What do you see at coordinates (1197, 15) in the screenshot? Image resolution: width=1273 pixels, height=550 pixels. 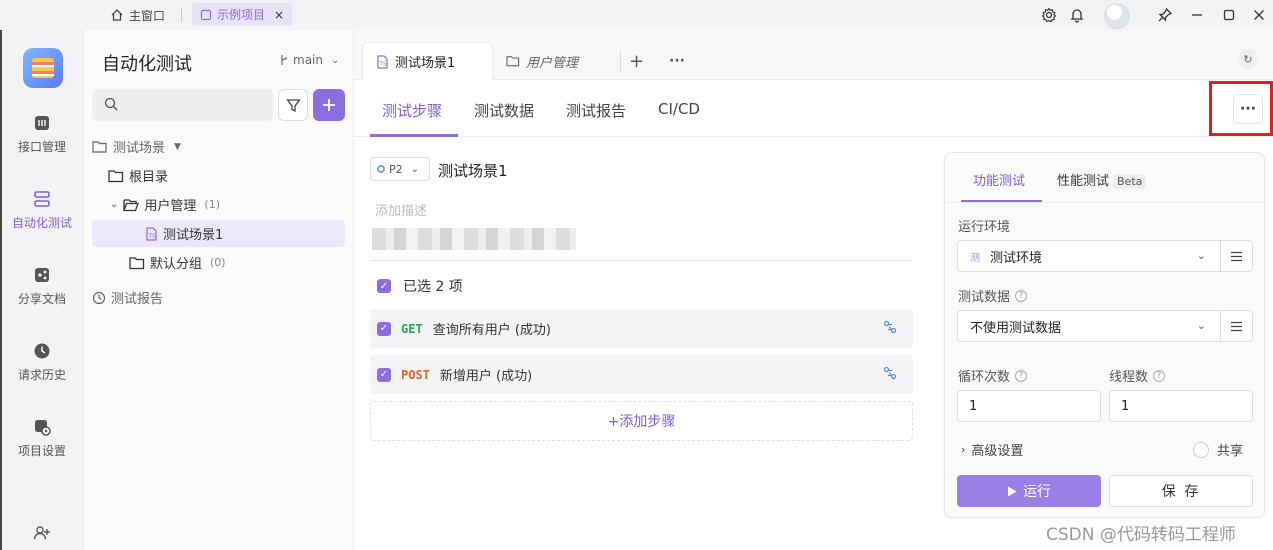 I see `minimize-icon` at bounding box center [1197, 15].